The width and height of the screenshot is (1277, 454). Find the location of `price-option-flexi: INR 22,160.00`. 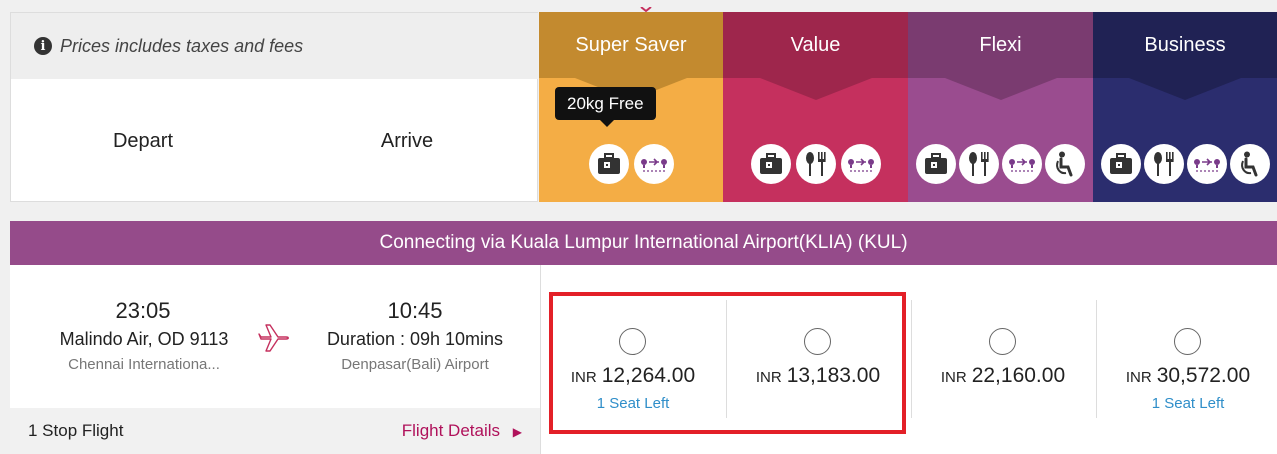

price-option-flexi: INR 22,160.00 is located at coordinates (1003, 359).